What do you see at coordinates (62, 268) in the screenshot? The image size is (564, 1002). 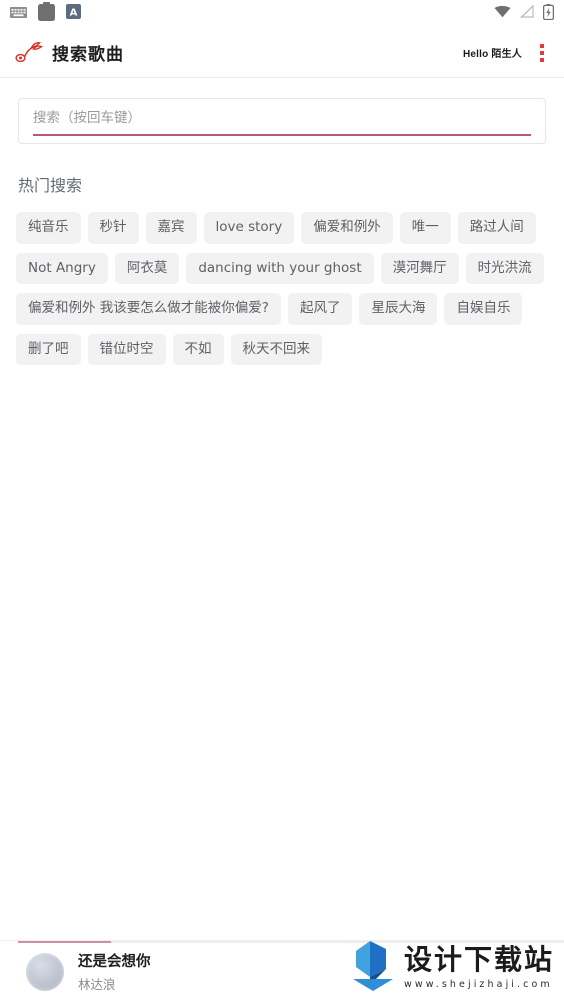 I see `hot-search-tag: Not Angry` at bounding box center [62, 268].